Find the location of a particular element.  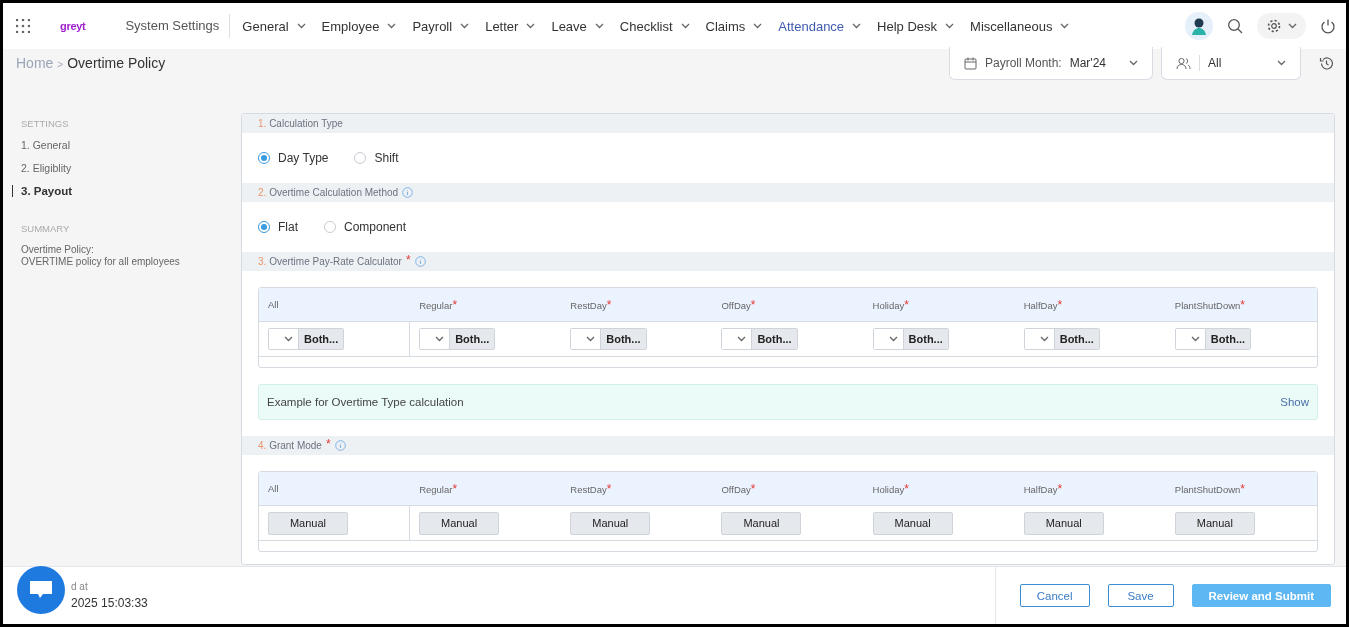

nav-item: Payroll is located at coordinates (441, 26).